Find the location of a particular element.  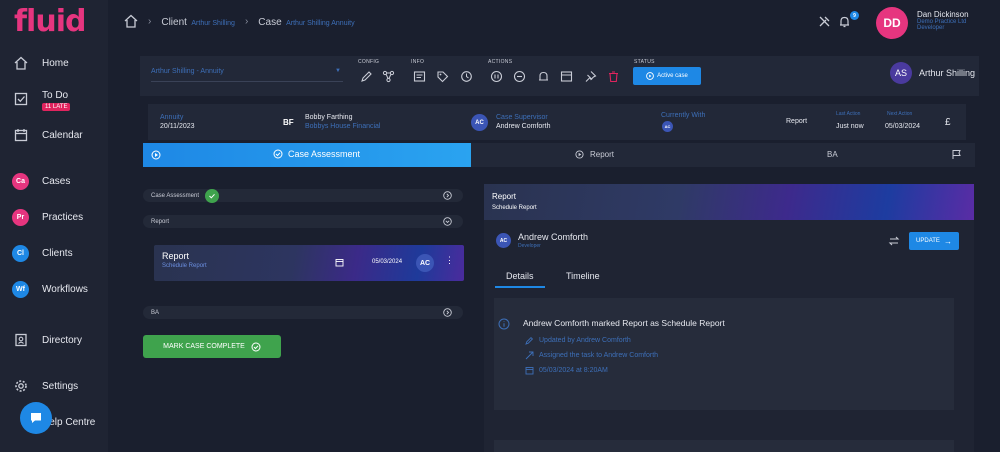

case-info-row is located at coordinates (557, 122).